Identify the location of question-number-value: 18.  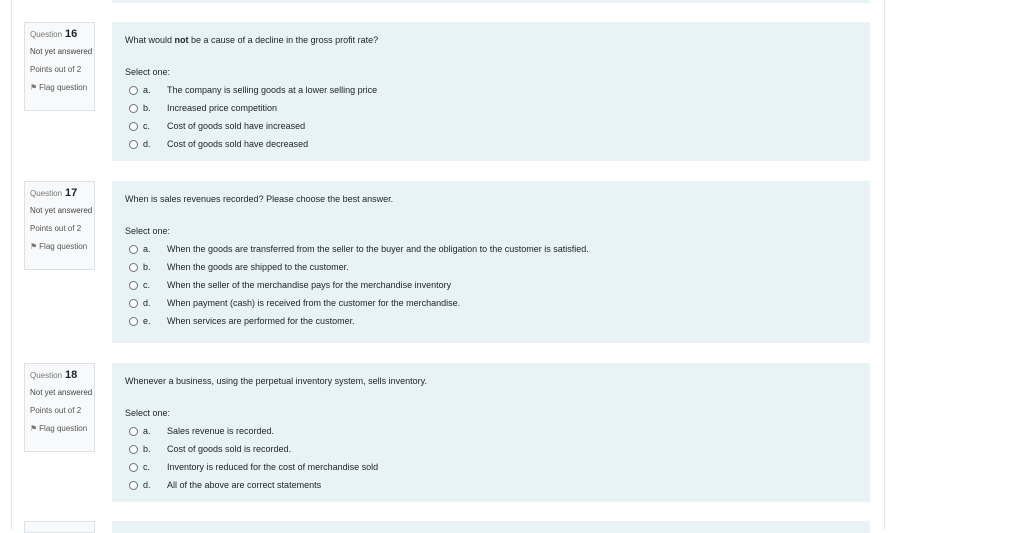
(71, 375).